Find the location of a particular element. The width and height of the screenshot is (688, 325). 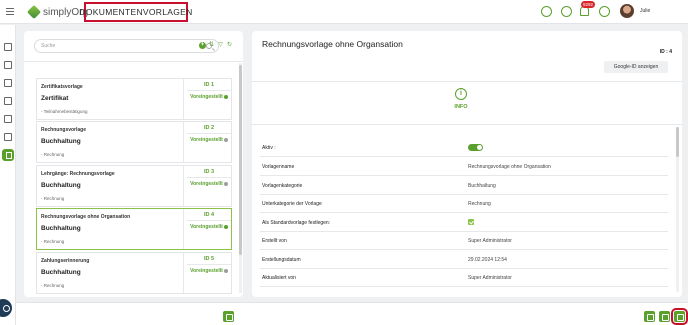

detail-row-created-by: Erstellt von Super Administrator is located at coordinates (464, 241).